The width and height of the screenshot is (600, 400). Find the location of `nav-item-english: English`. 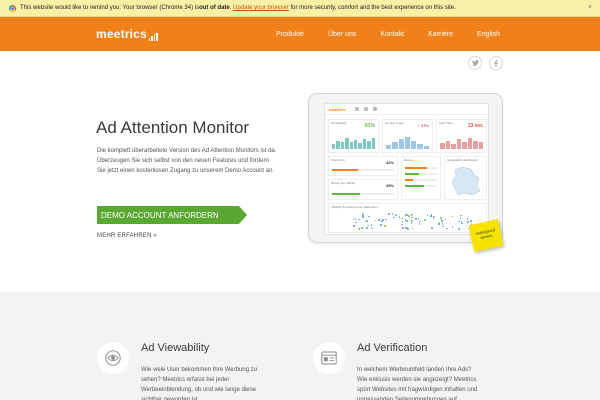

nav-item-english: English is located at coordinates (488, 34).